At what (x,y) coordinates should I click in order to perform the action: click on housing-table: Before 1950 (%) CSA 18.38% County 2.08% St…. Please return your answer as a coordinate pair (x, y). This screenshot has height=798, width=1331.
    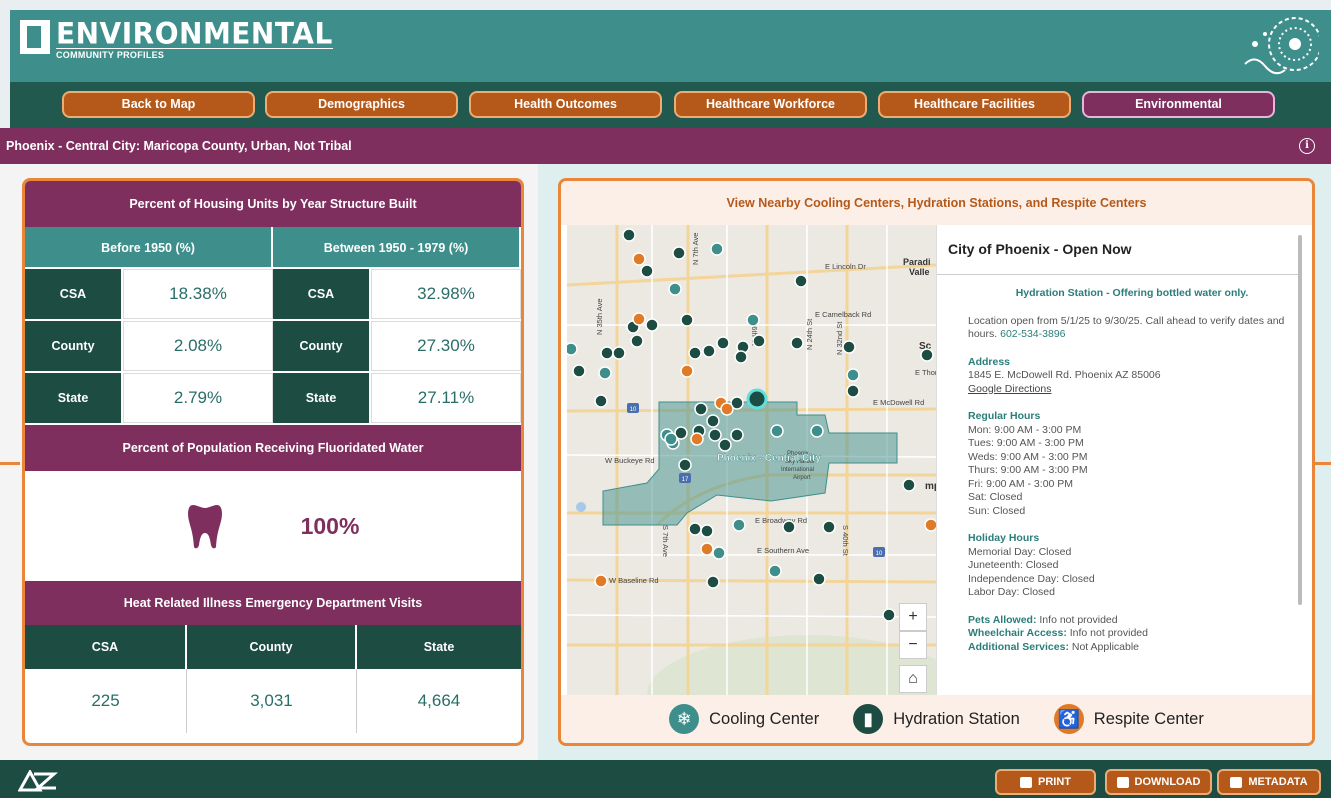
    Looking at the image, I should click on (273, 326).